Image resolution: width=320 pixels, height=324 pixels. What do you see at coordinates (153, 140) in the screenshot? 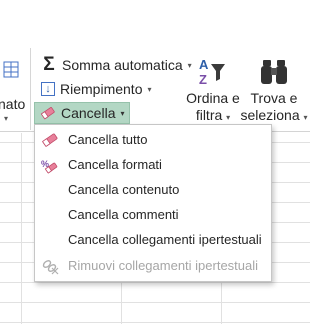
I see `menu-item-clear-all: Cancella tutto` at bounding box center [153, 140].